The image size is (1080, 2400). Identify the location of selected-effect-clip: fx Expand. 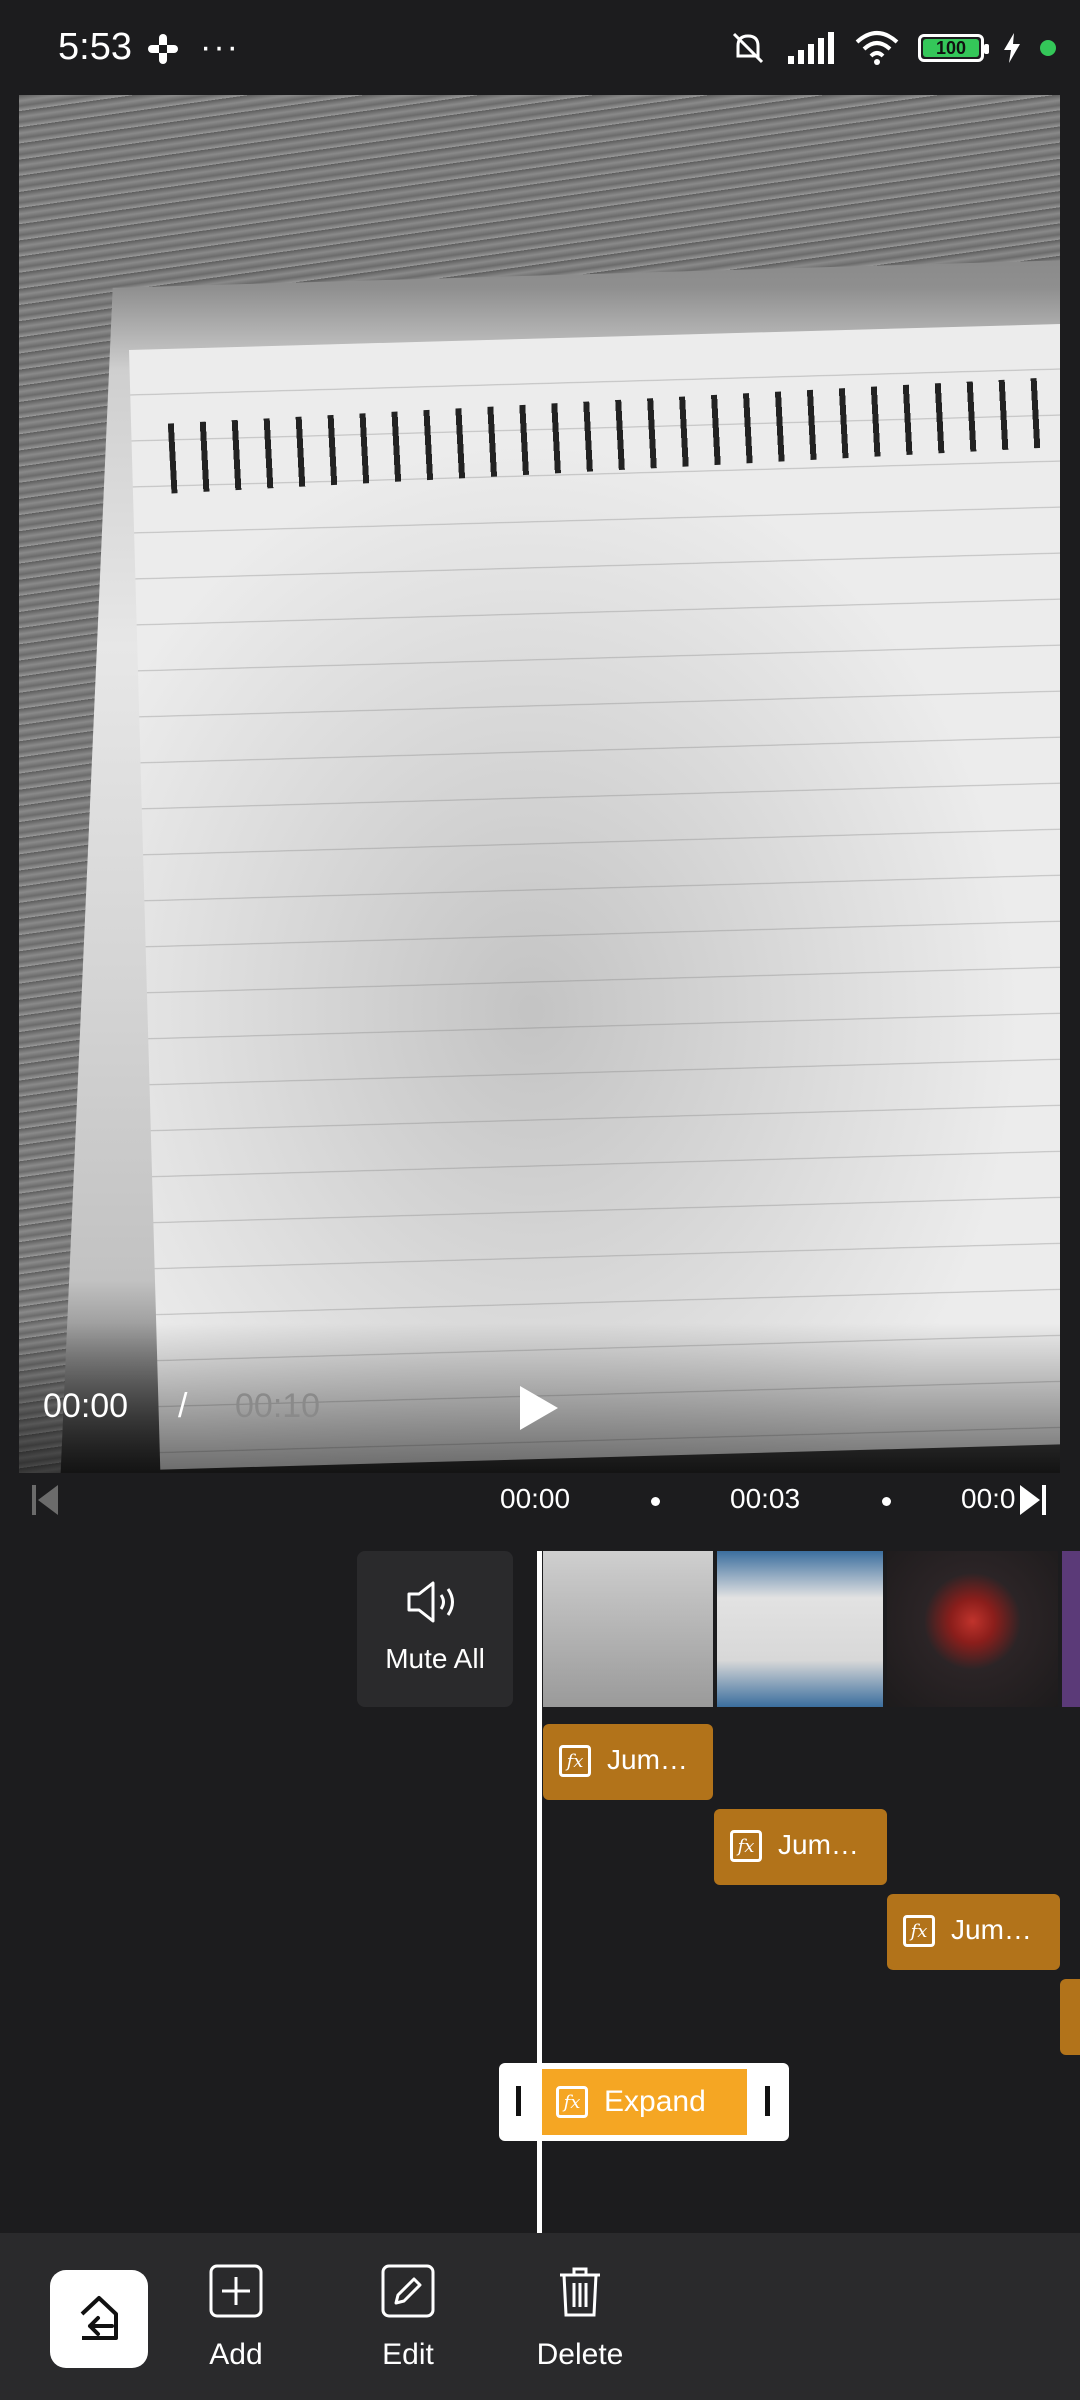
(644, 2102).